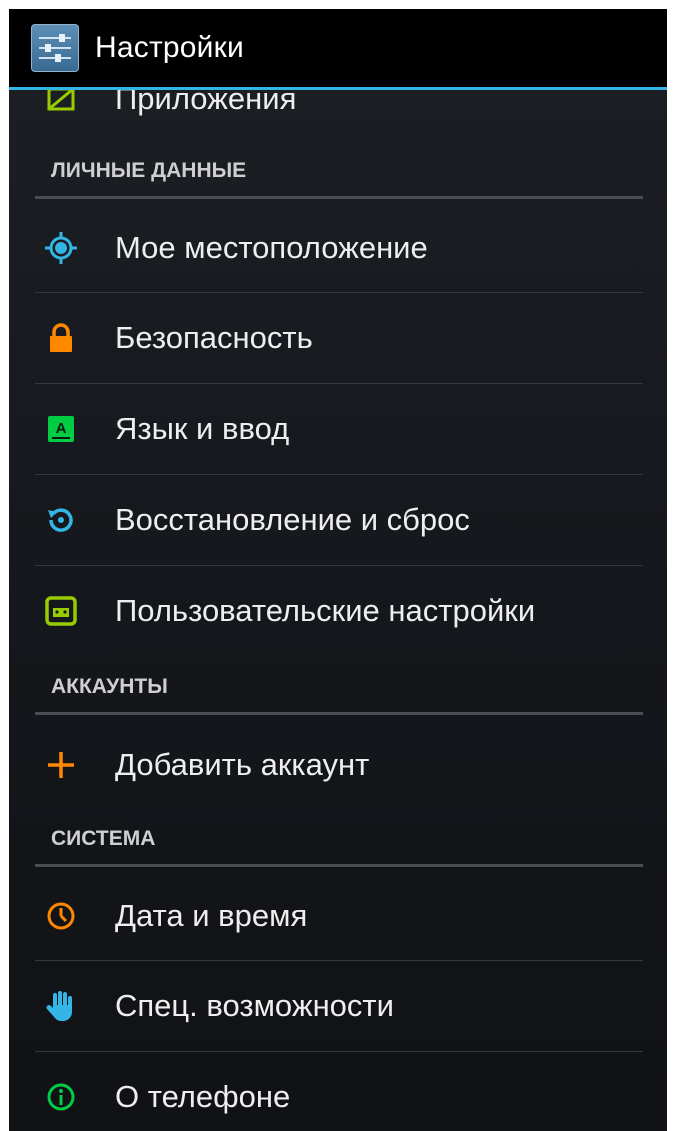 The height and width of the screenshot is (1131, 675). I want to click on clock-icon, so click(61, 916).